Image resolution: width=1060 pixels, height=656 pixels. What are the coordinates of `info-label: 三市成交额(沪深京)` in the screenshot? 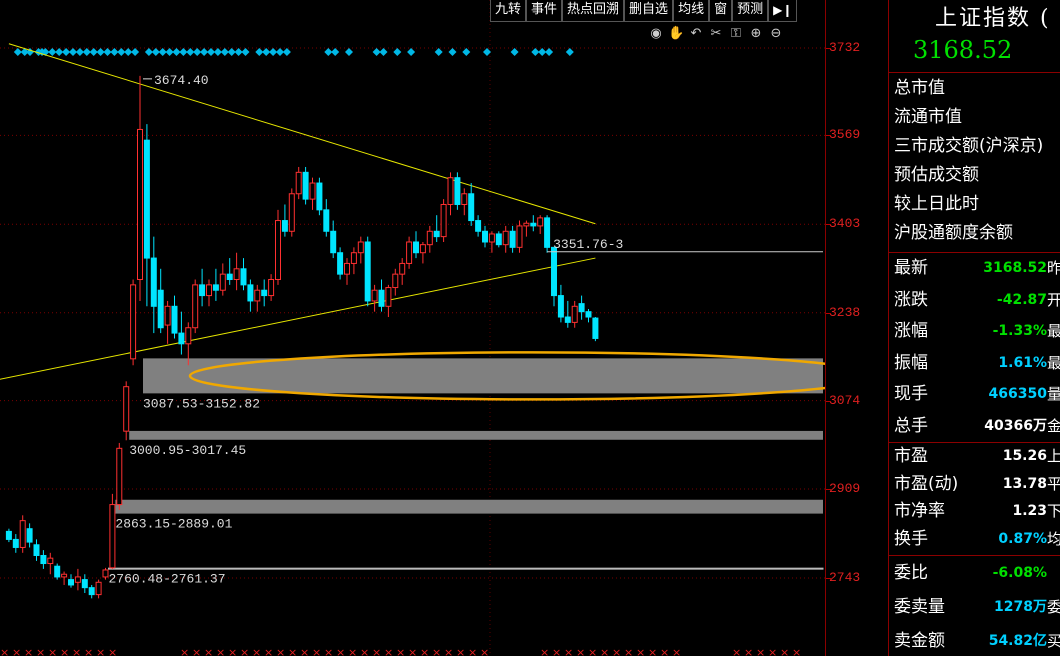 It's located at (969, 146).